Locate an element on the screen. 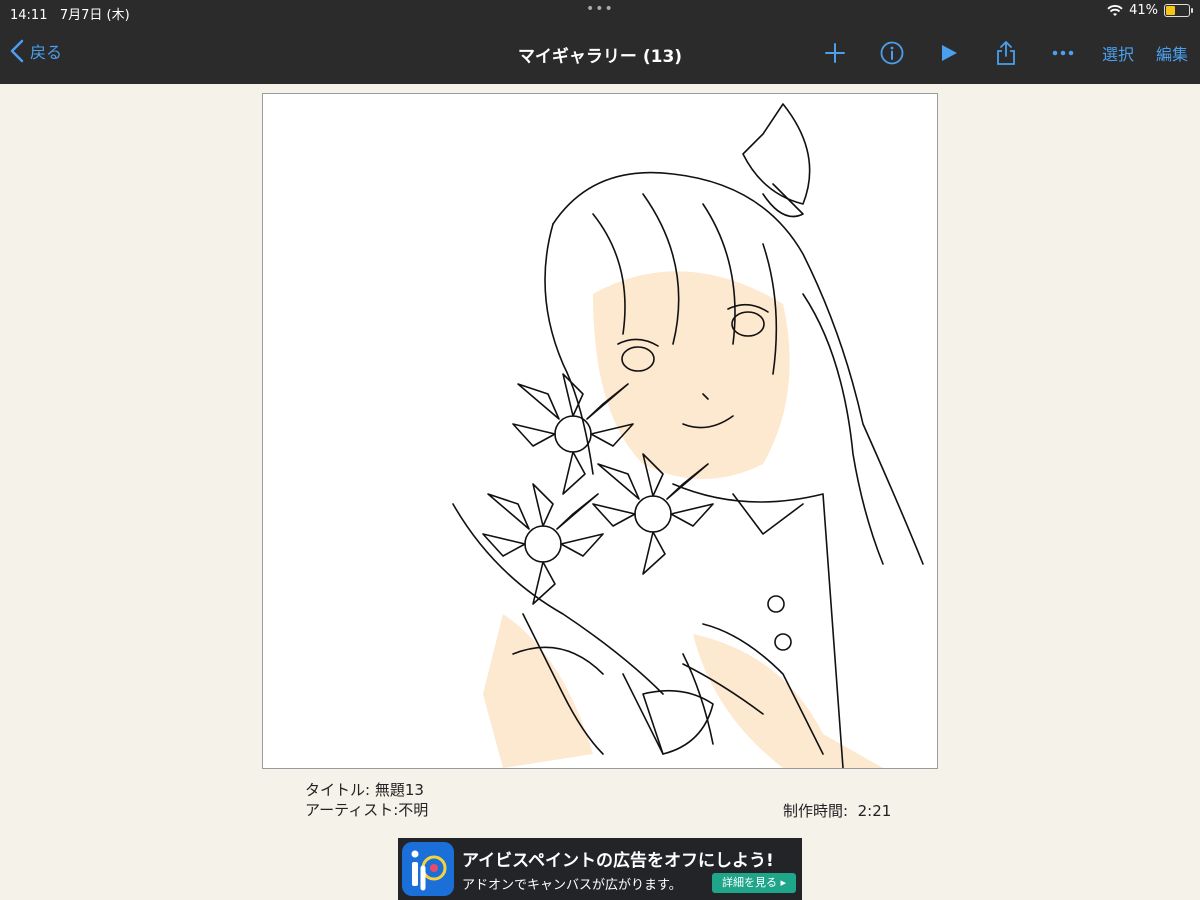 This screenshot has width=1200, height=900. more-icon is located at coordinates (1063, 53).